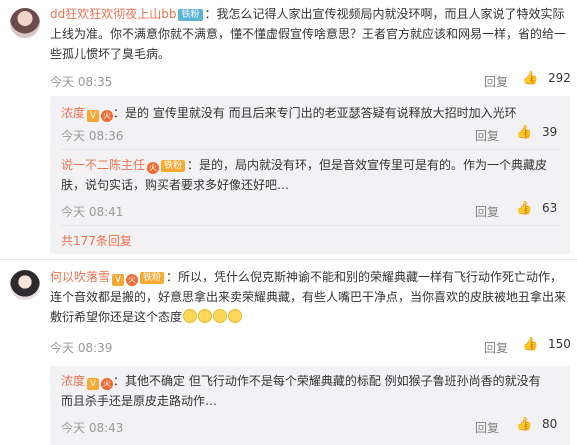 Image resolution: width=577 pixels, height=445 pixels. What do you see at coordinates (364, 277) in the screenshot?
I see `comment-text: ：所以，凭什么倪克斯神谕不能和别的荣耀典藏一样有飞行动作死亡动作，` at bounding box center [364, 277].